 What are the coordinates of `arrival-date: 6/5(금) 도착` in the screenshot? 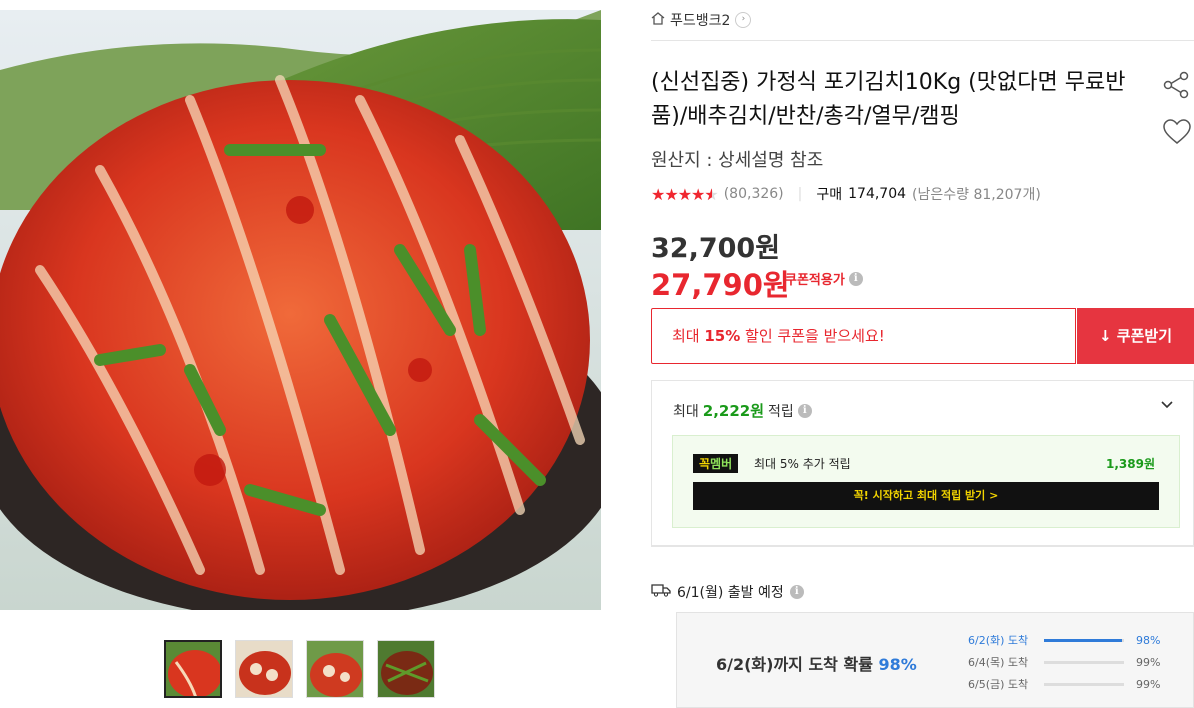 It's located at (998, 684).